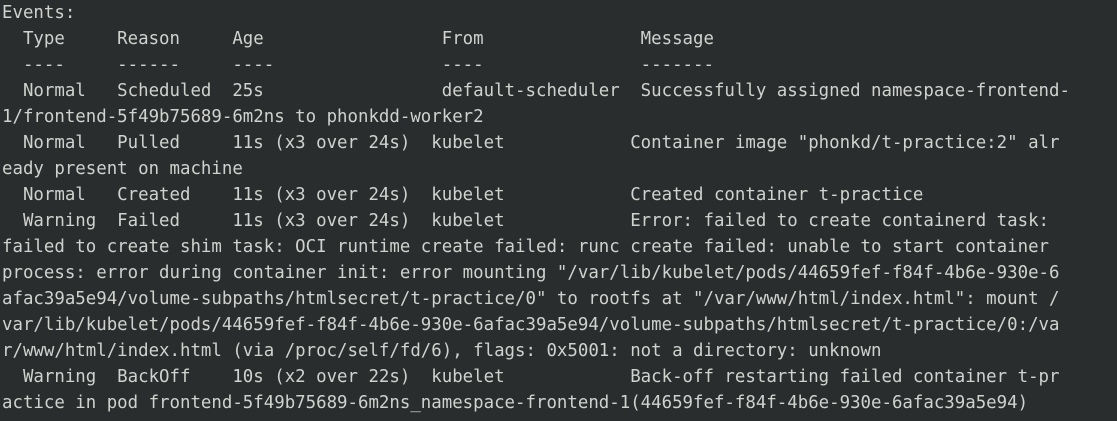 This screenshot has width=1117, height=421. What do you see at coordinates (122, 169) in the screenshot?
I see `event-row-pulled-wrap: eady present on machine` at bounding box center [122, 169].